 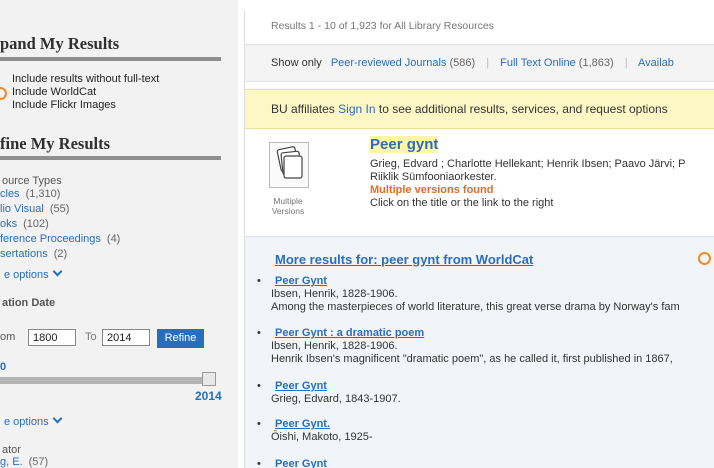 What do you see at coordinates (404, 144) in the screenshot?
I see `top-result-title: Peer gynt` at bounding box center [404, 144].